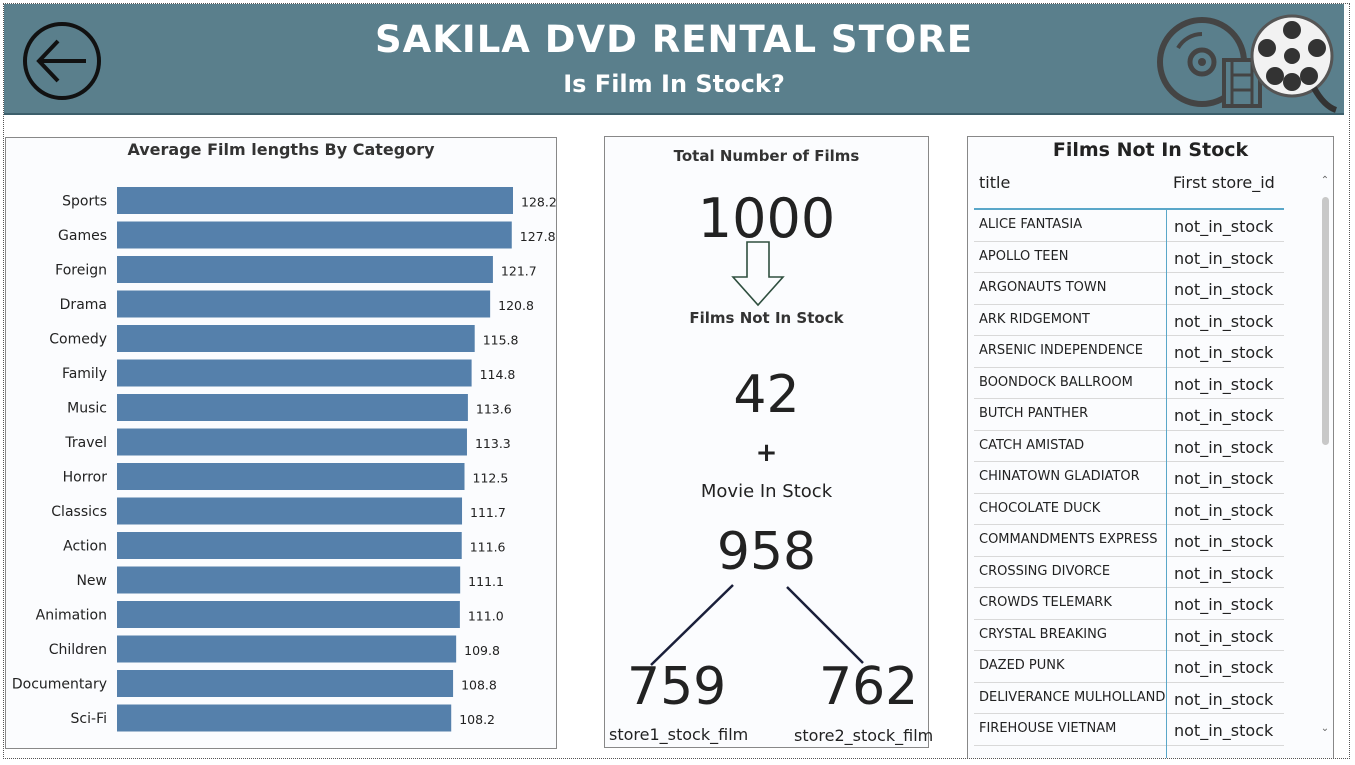 The image size is (1355, 765). What do you see at coordinates (519, 271) in the screenshot?
I see `data-label: 121.7` at bounding box center [519, 271].